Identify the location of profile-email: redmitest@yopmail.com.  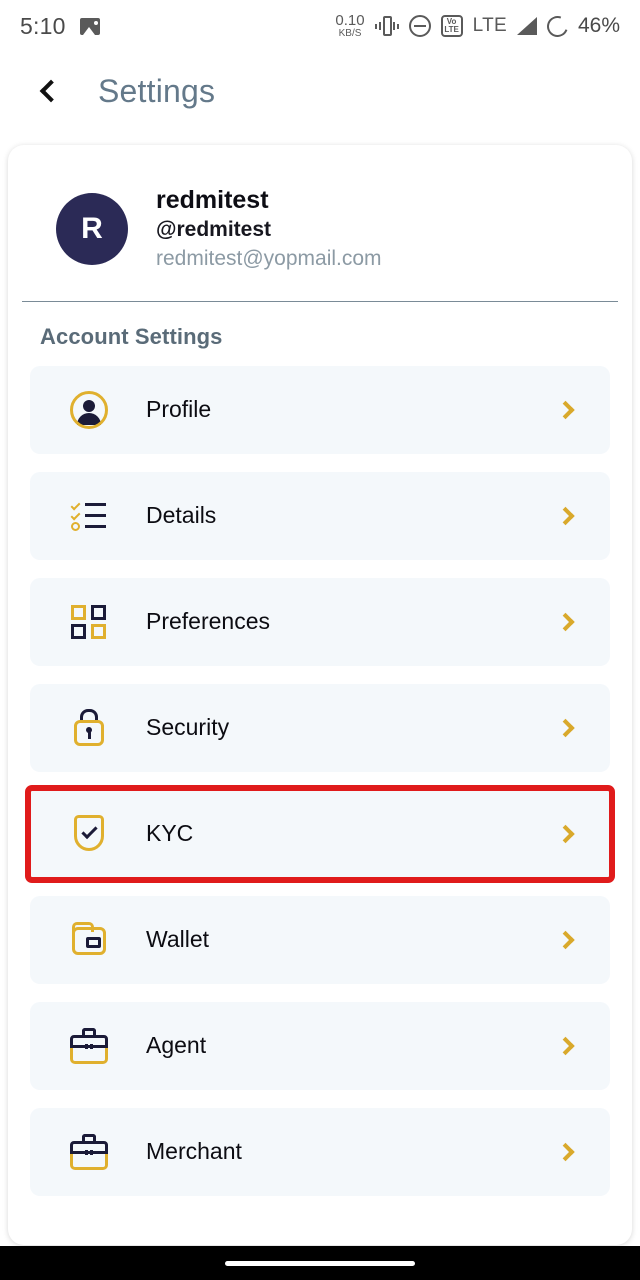
(269, 258).